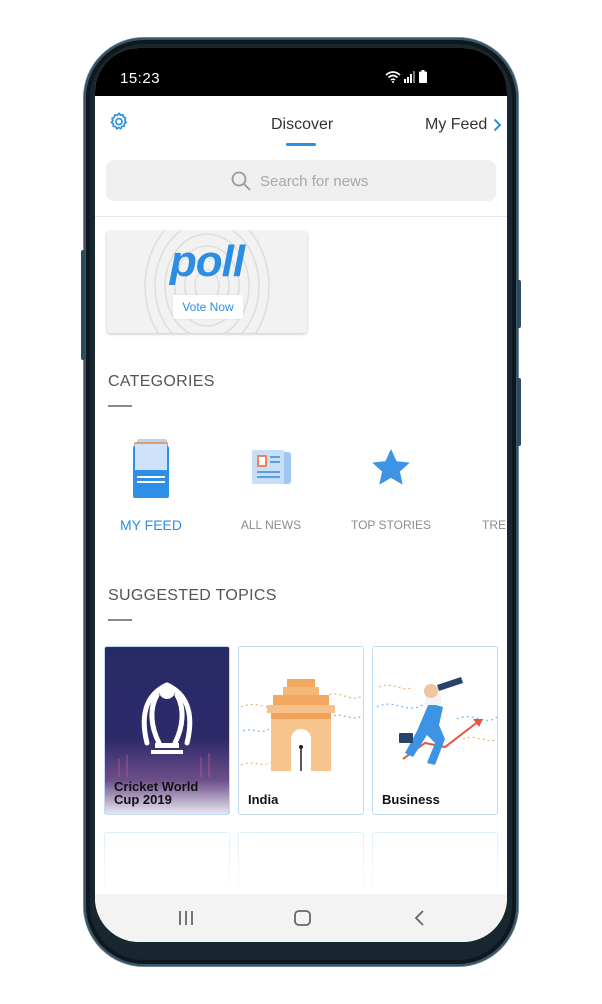 The width and height of the screenshot is (602, 1004). What do you see at coordinates (301, 144) in the screenshot?
I see `tab-active-indicator` at bounding box center [301, 144].